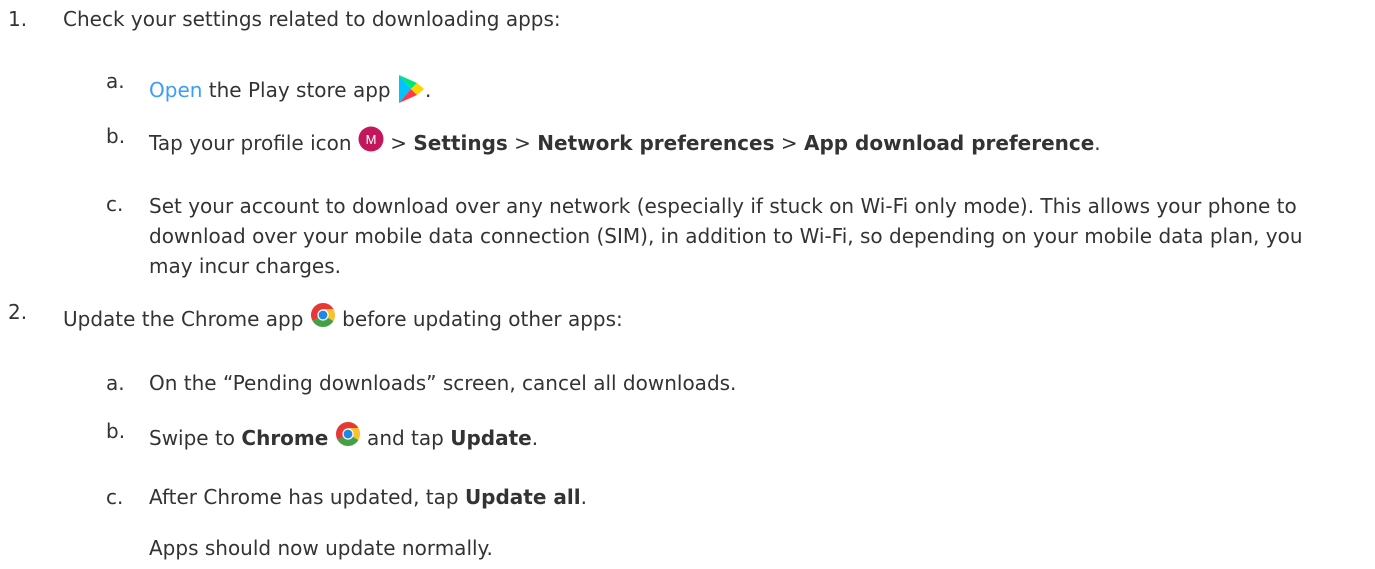 This screenshot has height=569, width=1375. Describe the element at coordinates (299, 90) in the screenshot. I see `substep-text-part: the Play store app` at that location.